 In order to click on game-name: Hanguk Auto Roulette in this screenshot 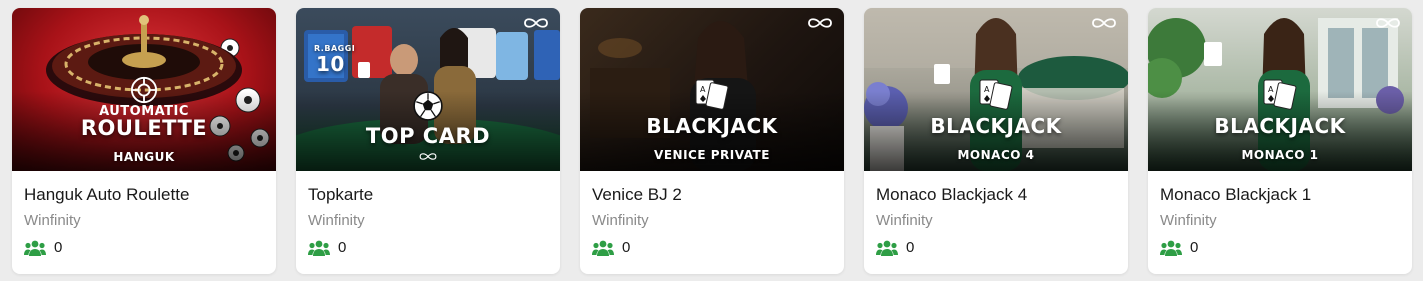, I will do `click(144, 195)`.